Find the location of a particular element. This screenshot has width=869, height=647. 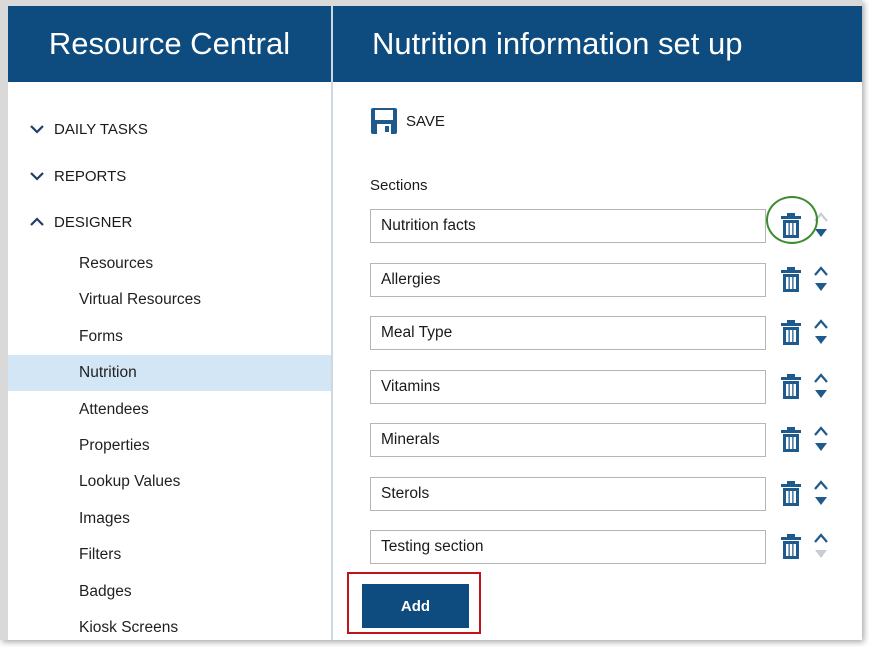

sidebar-item-resources: Resources is located at coordinates (169, 264).